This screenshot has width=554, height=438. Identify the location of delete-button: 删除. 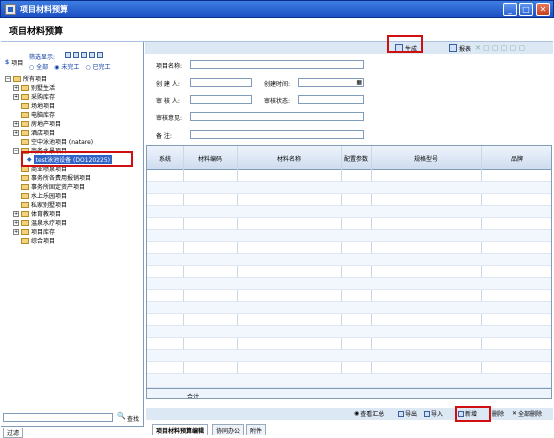
(498, 413).